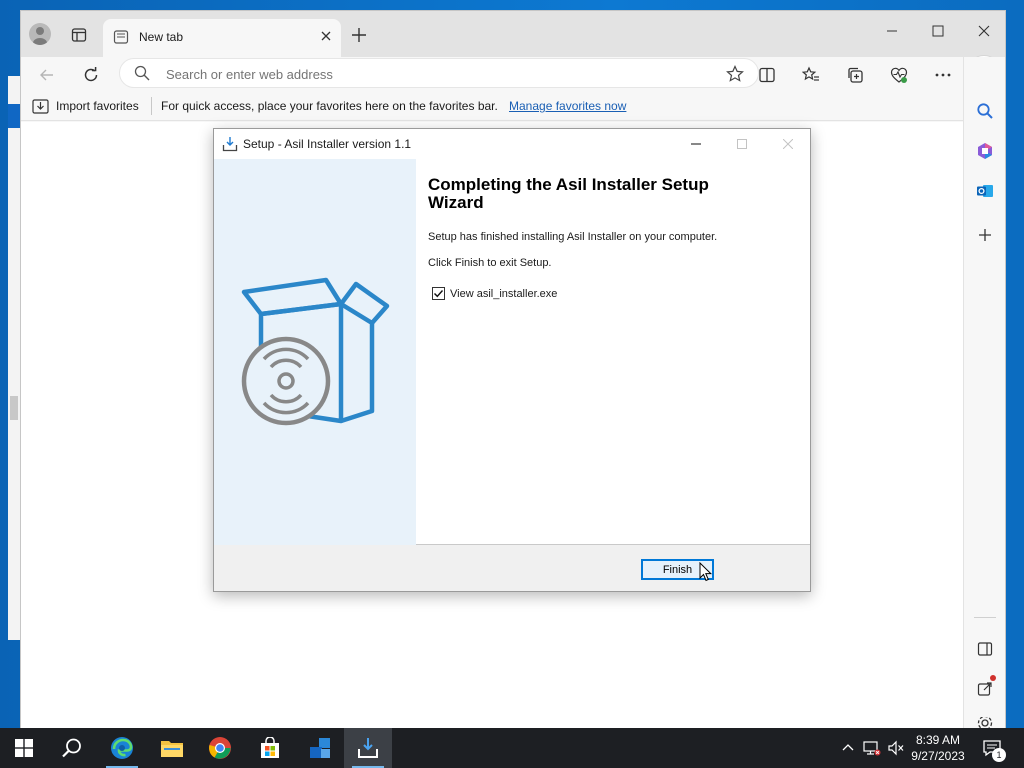  Describe the element at coordinates (327, 144) in the screenshot. I see `dialog-title: Setup - Asil Installer version 1.1` at that location.